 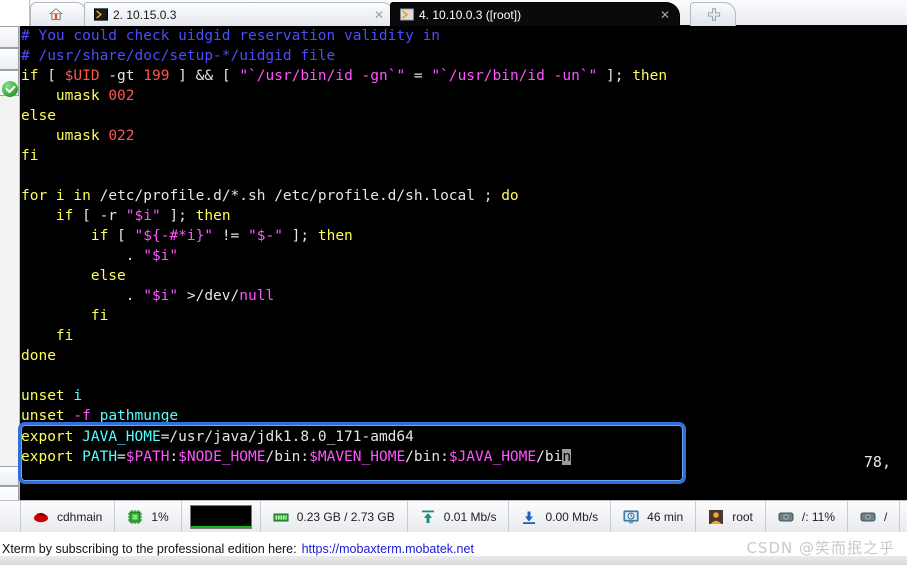 I want to click on status-item-ram: 0.23 GB / 2.73 GB, so click(x=334, y=516).